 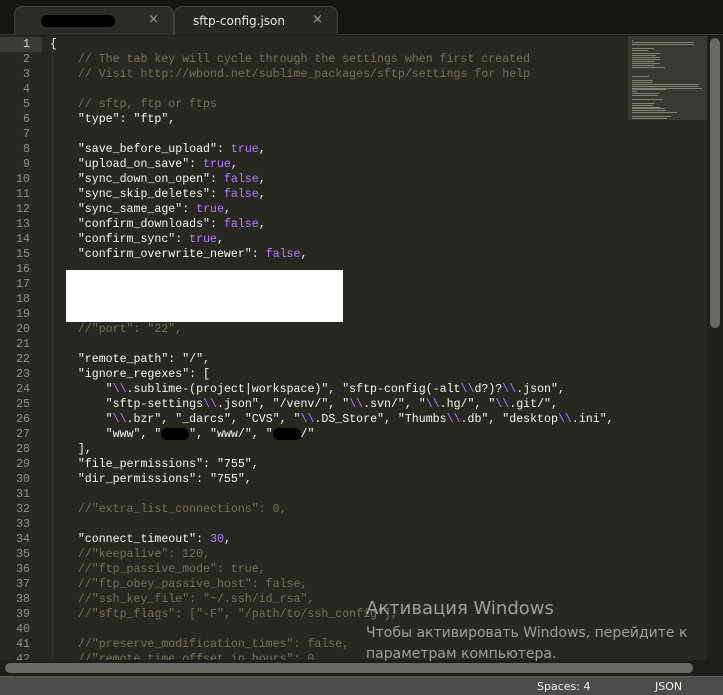 I want to click on code-line: //"remote_time_offset_in_hours": 0,, so click(x=186, y=656).